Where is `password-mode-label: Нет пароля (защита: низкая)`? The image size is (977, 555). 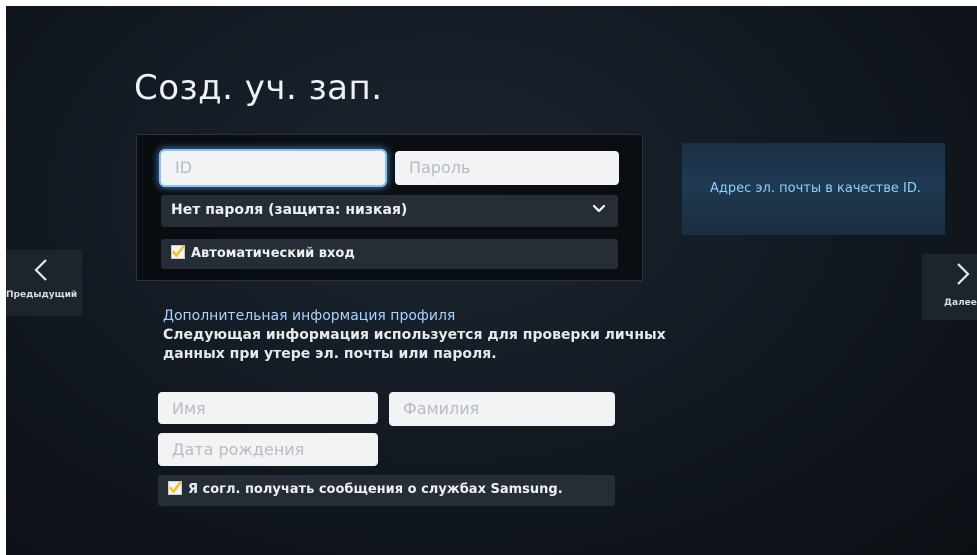
password-mode-label: Нет пароля (защита: низкая) is located at coordinates (289, 210).